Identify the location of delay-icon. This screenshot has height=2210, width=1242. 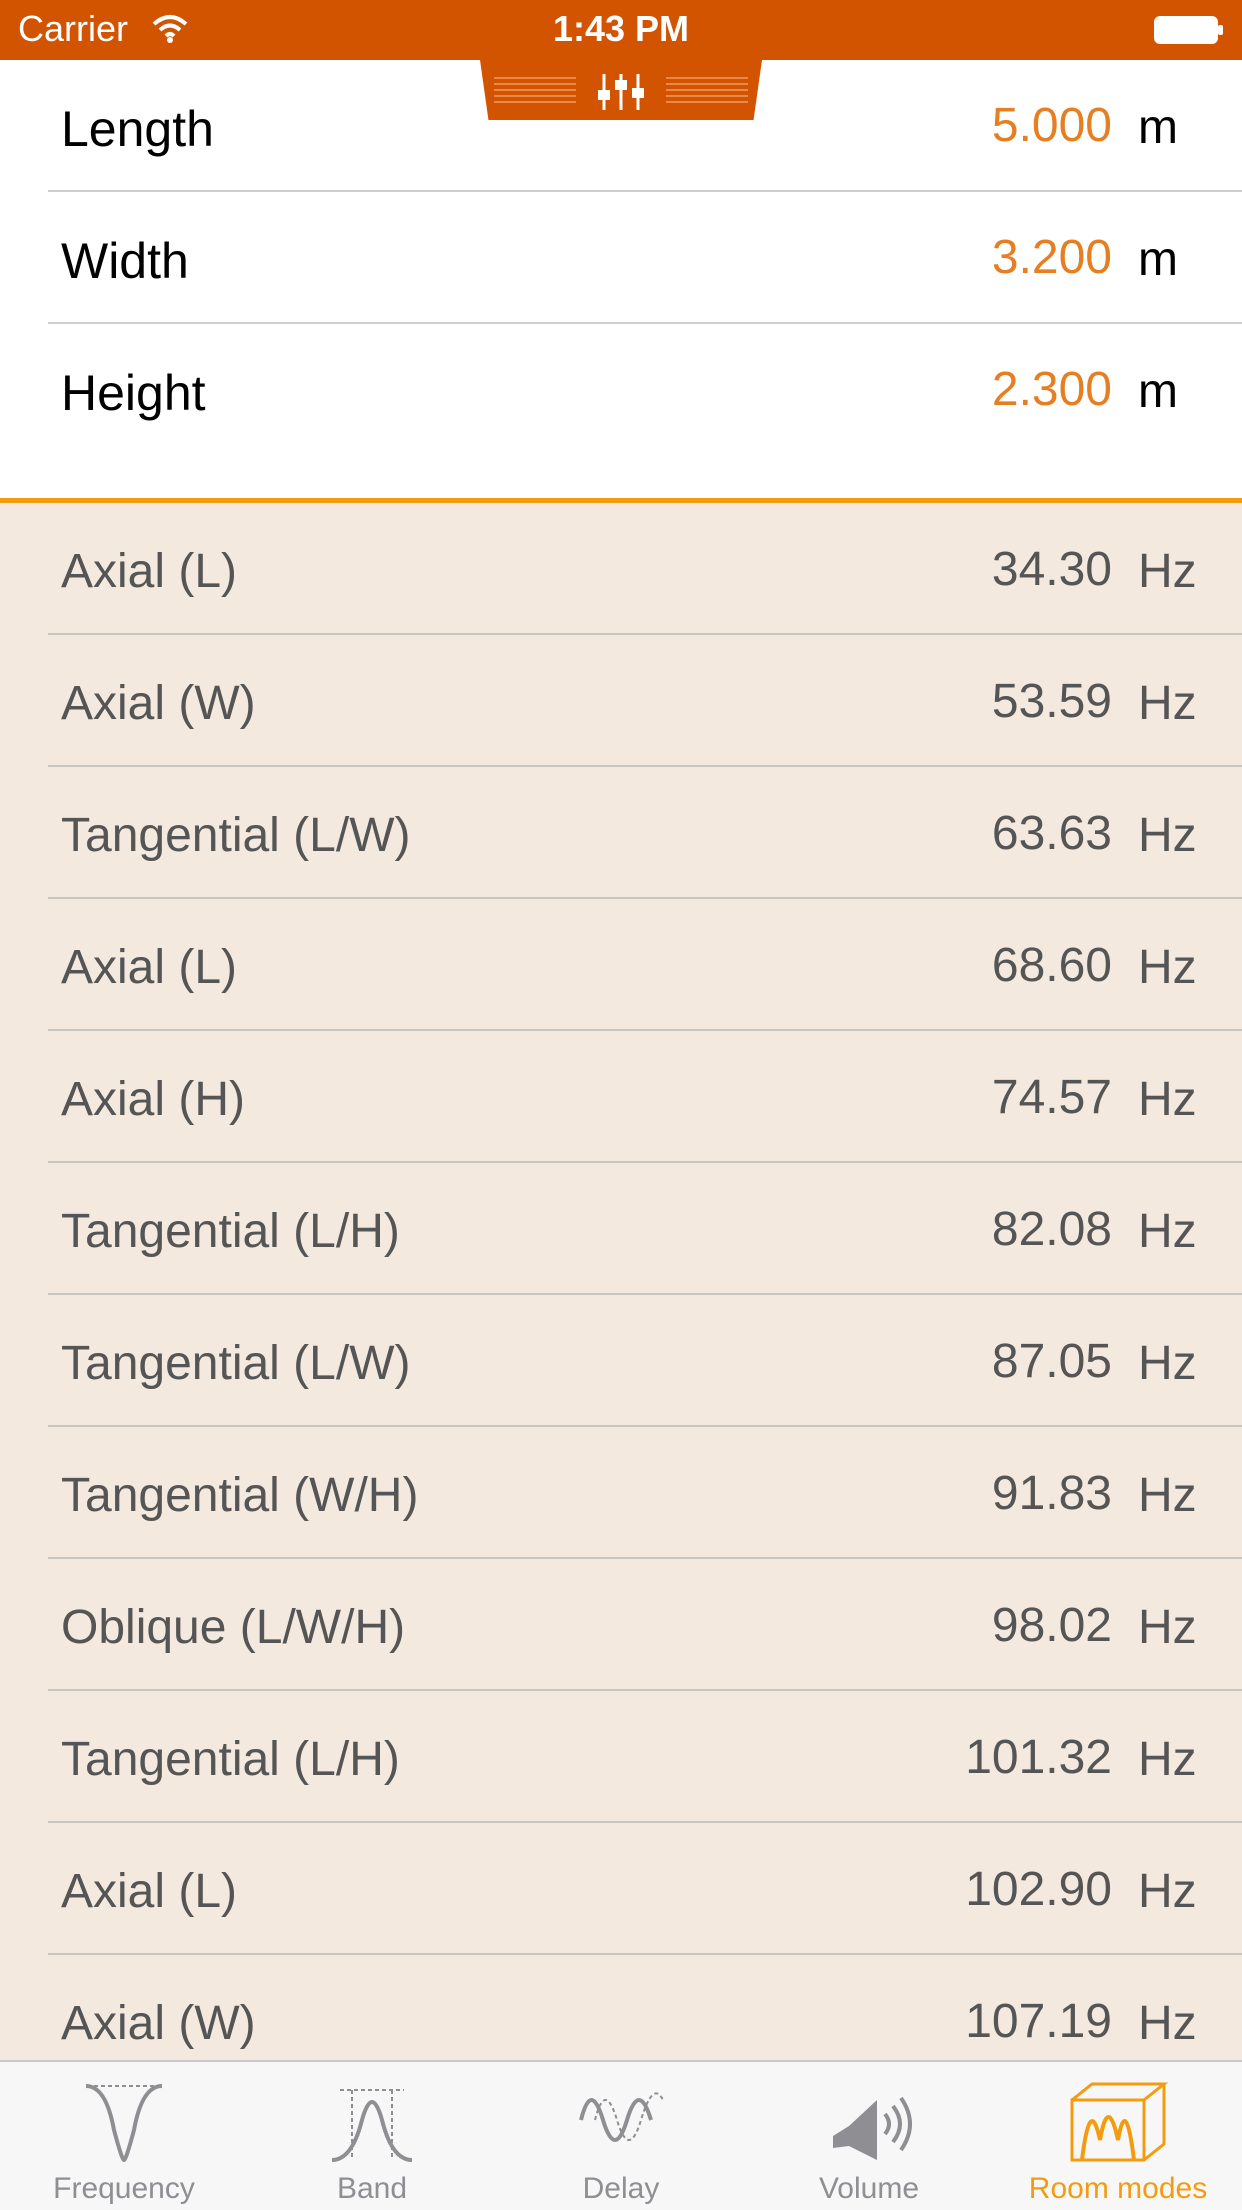
(621, 2117).